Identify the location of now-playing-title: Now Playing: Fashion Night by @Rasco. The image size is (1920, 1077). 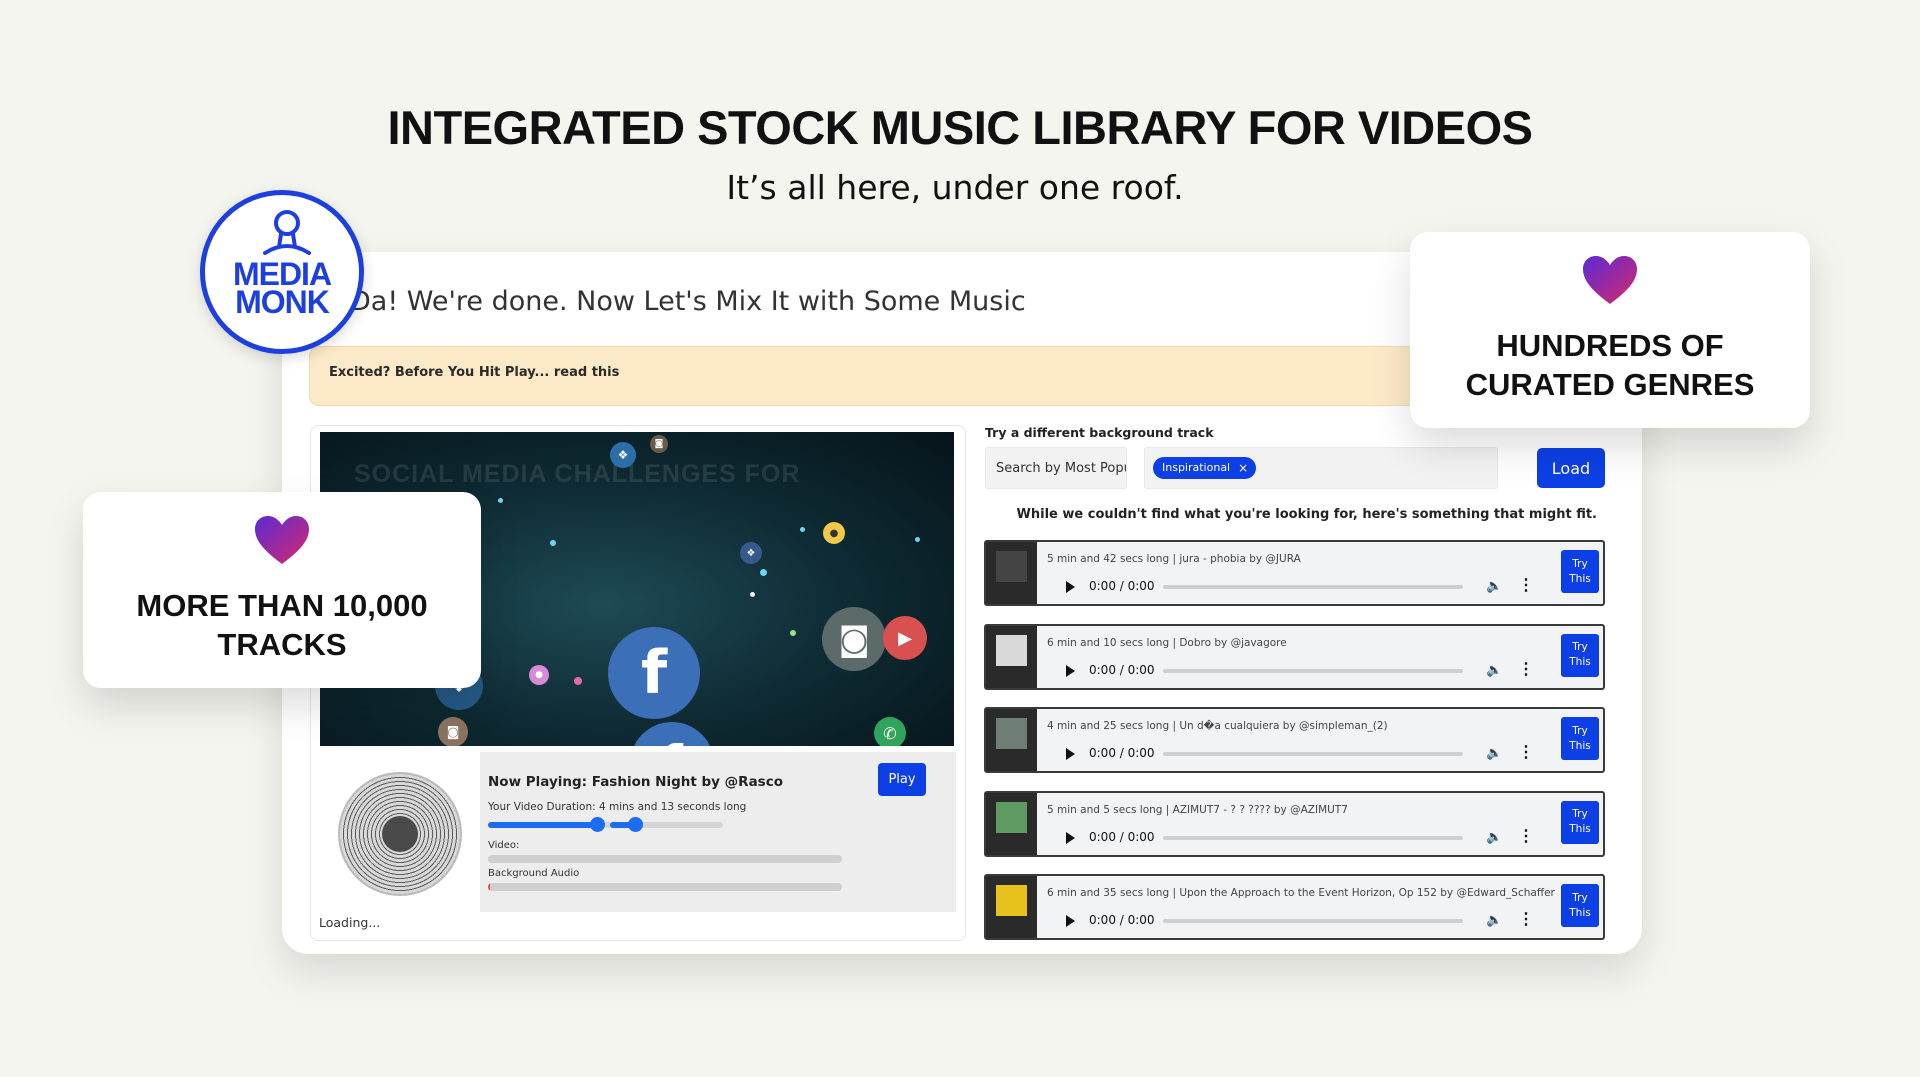
(635, 782).